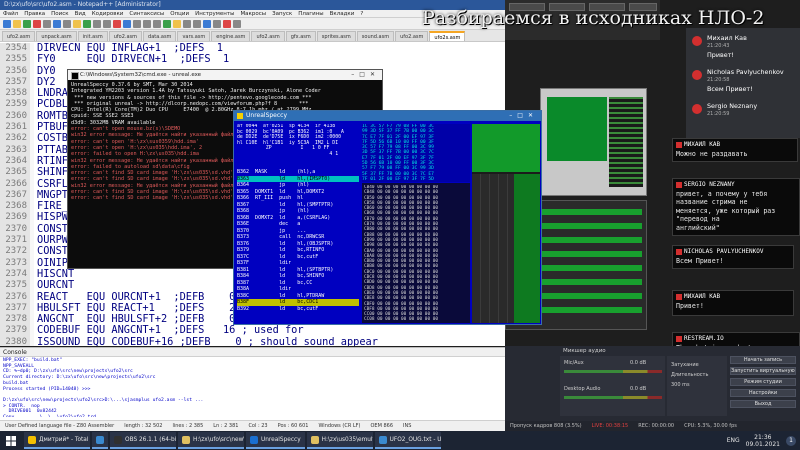  What do you see at coordinates (92, 36) in the screenshot?
I see `editor-tab: init.asm` at bounding box center [92, 36].